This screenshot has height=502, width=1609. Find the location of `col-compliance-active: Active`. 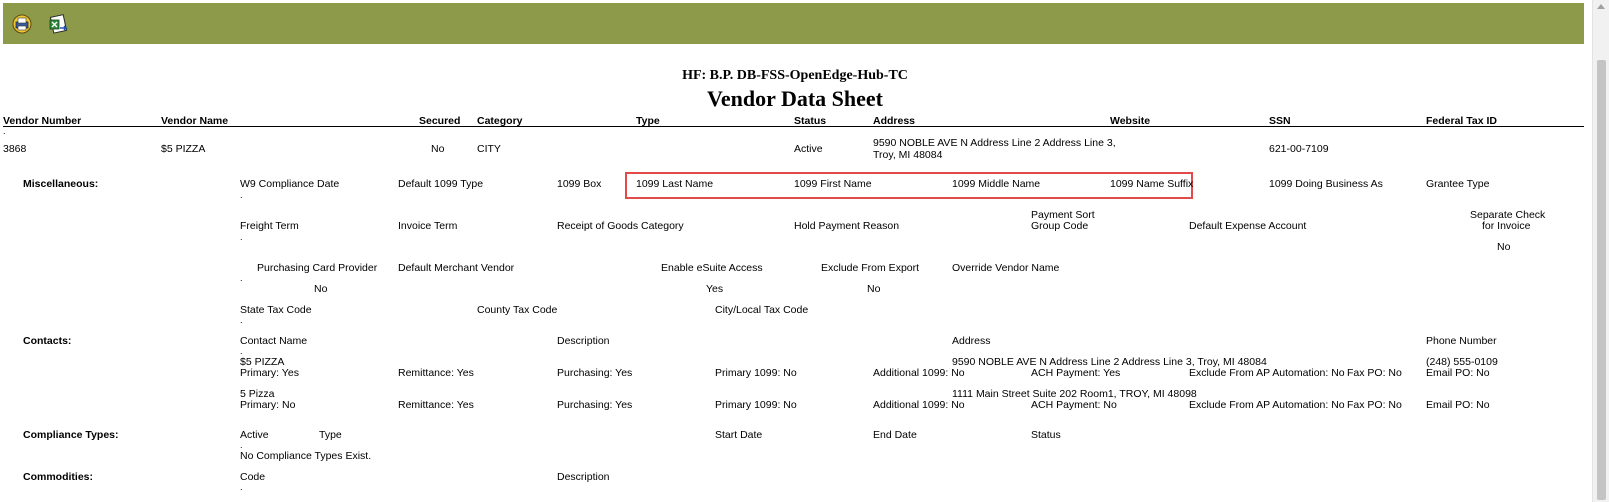

col-compliance-active: Active is located at coordinates (254, 435).